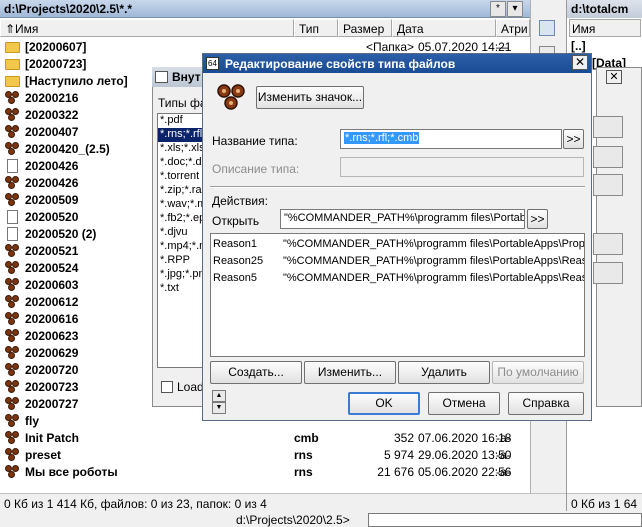 Image resolution: width=642 pixels, height=527 pixels. What do you see at coordinates (219, 396) in the screenshot?
I see `move-up-icon: ▲` at bounding box center [219, 396].